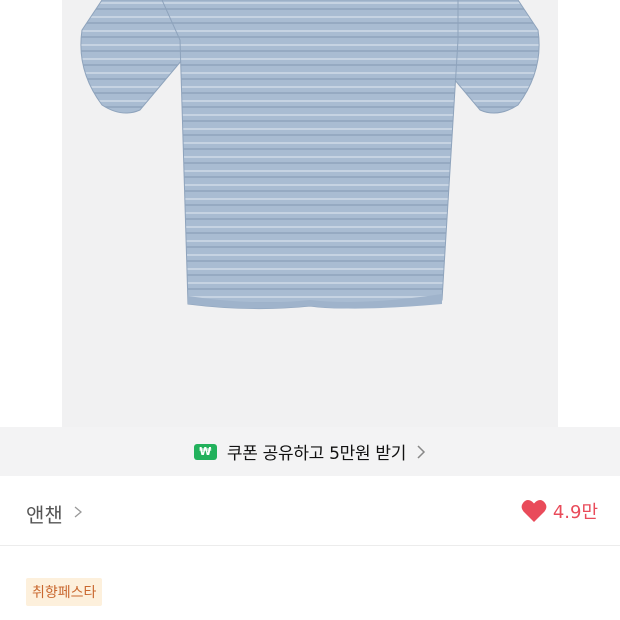 The height and width of the screenshot is (620, 620). I want to click on event-tag: 취향페스타, so click(64, 592).